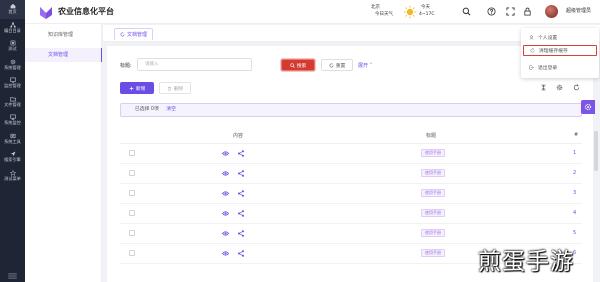 The height and width of the screenshot is (282, 600). I want to click on sidebar-item-label: 系统监控, so click(12, 123).